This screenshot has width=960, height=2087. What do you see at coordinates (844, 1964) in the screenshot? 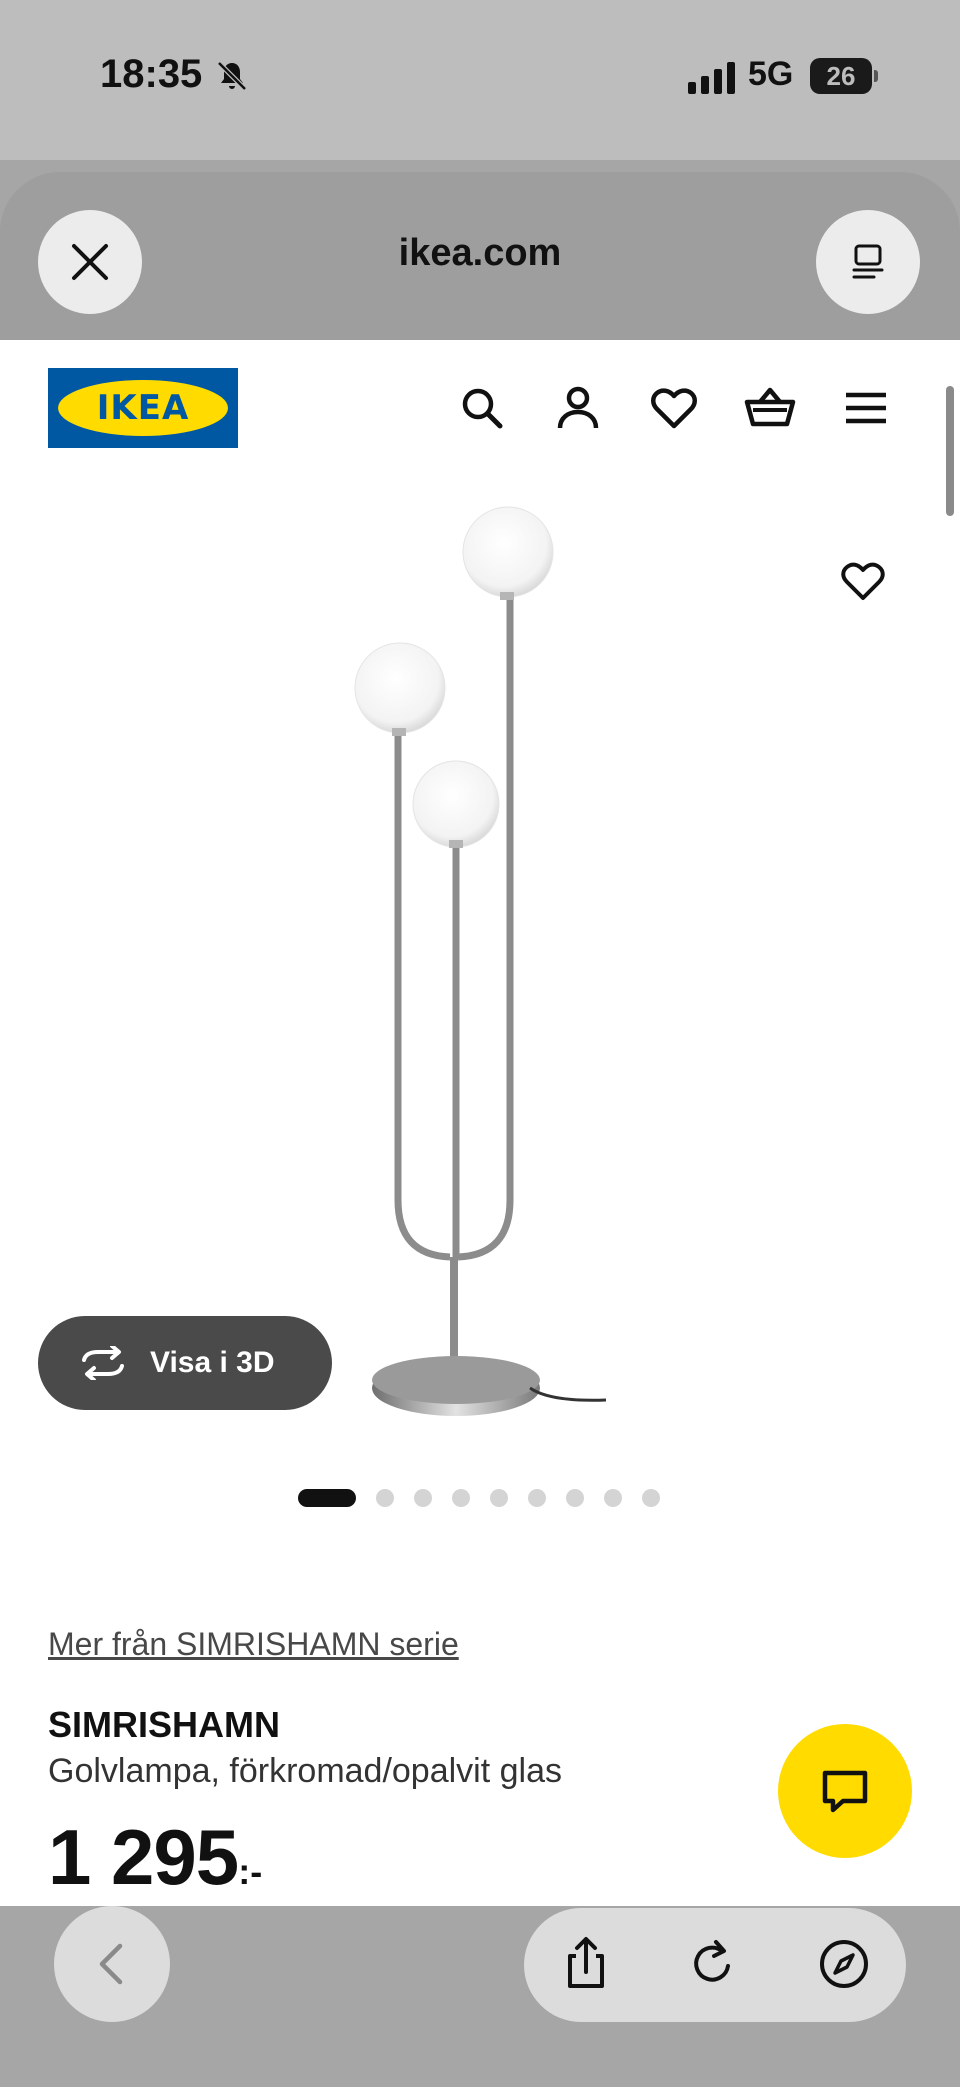
I see `compass-icon` at bounding box center [844, 1964].